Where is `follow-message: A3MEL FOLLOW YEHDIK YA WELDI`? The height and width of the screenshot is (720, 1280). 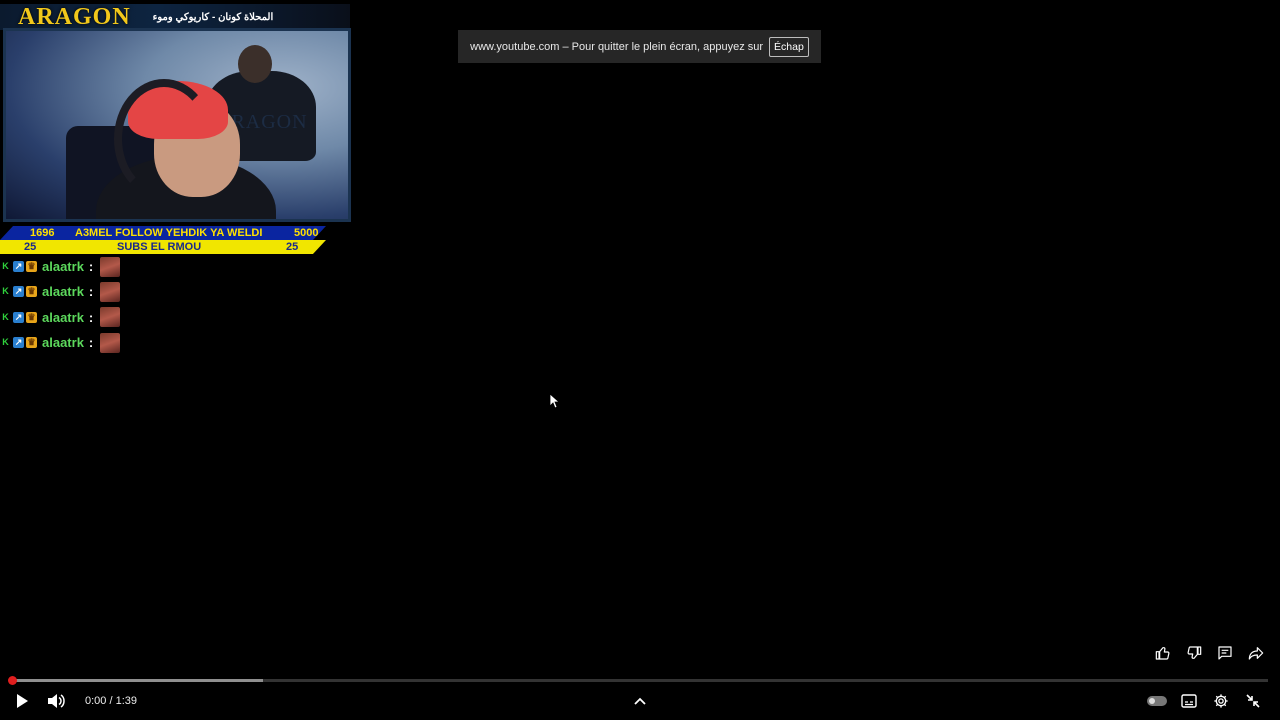 follow-message: A3MEL FOLLOW YEHDIK YA WELDI is located at coordinates (169, 233).